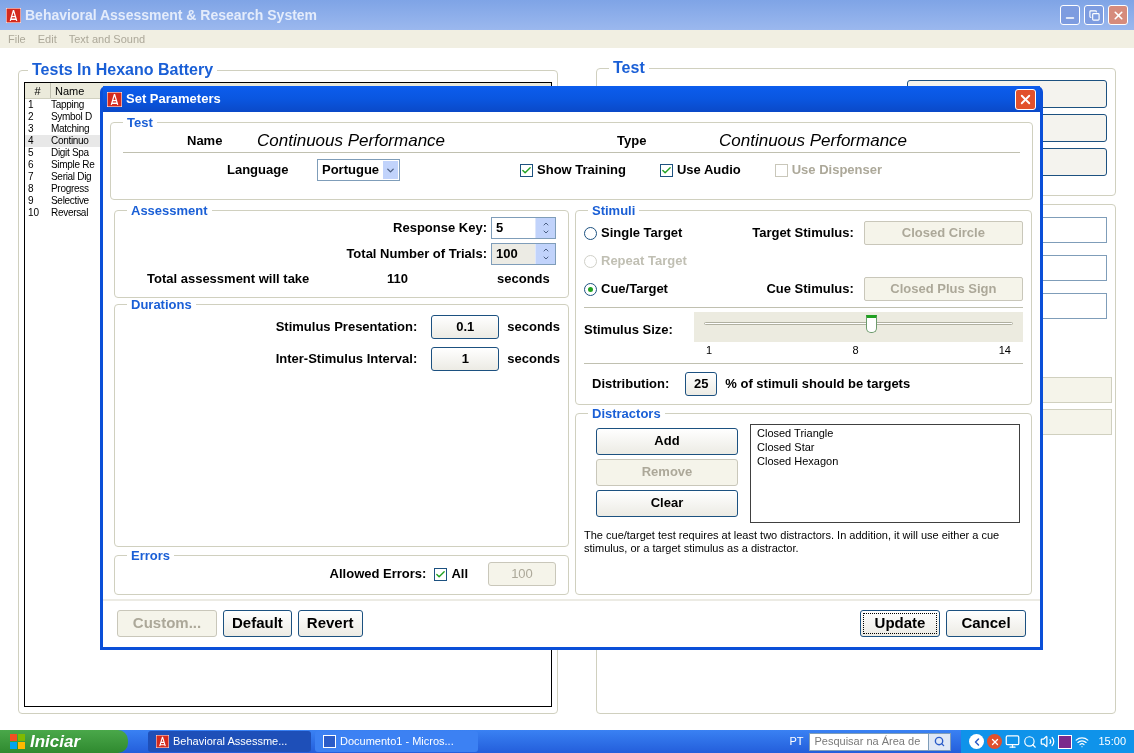  I want to click on table-cell-text: Tapping, so click(67, 105).